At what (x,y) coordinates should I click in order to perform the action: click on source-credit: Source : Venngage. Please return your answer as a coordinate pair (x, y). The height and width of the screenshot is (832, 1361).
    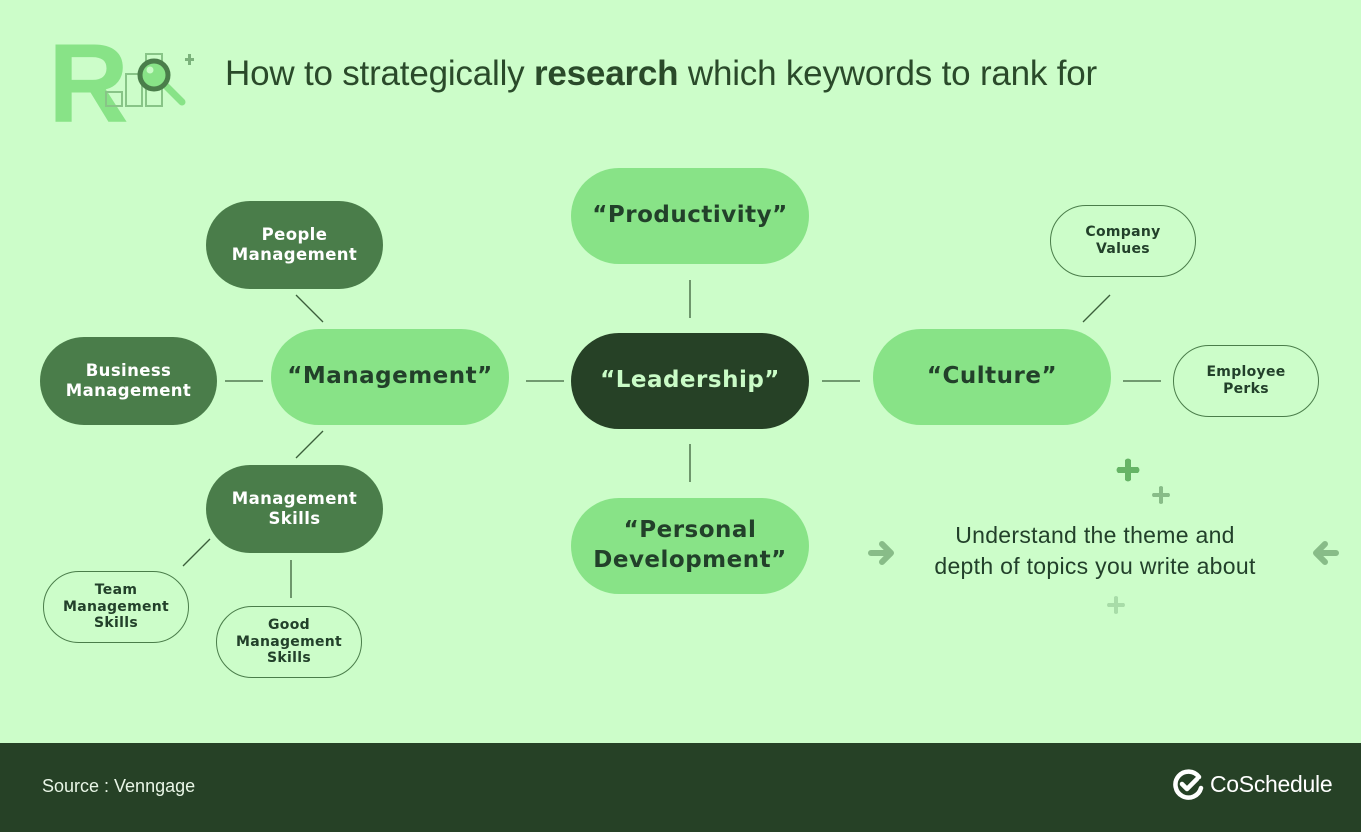
    Looking at the image, I should click on (119, 786).